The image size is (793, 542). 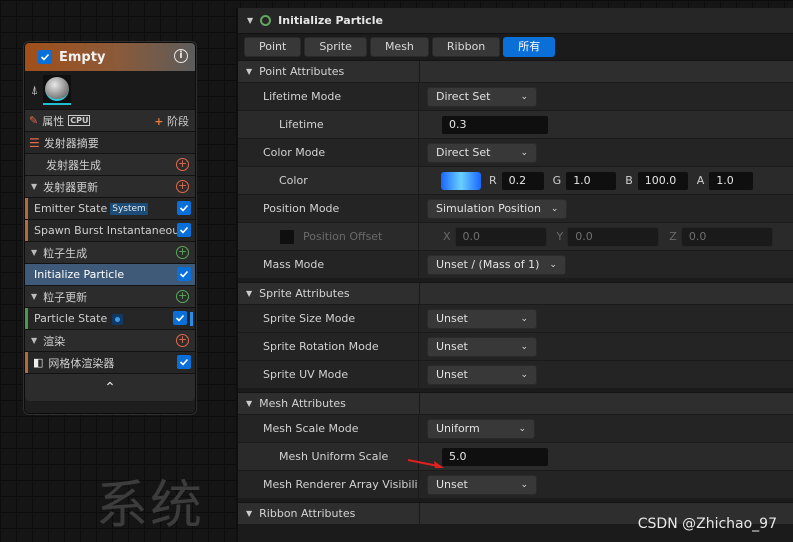 What do you see at coordinates (71, 187) in the screenshot?
I see `emitter-update-label: 发射器更新` at bounding box center [71, 187].